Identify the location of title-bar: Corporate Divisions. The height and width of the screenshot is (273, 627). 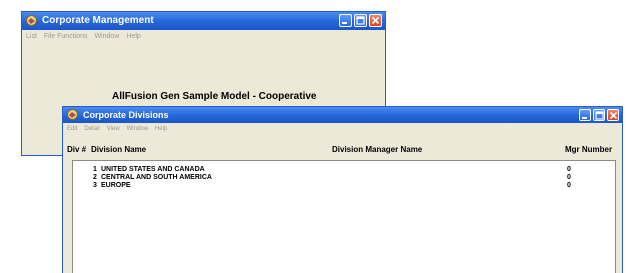
(342, 115).